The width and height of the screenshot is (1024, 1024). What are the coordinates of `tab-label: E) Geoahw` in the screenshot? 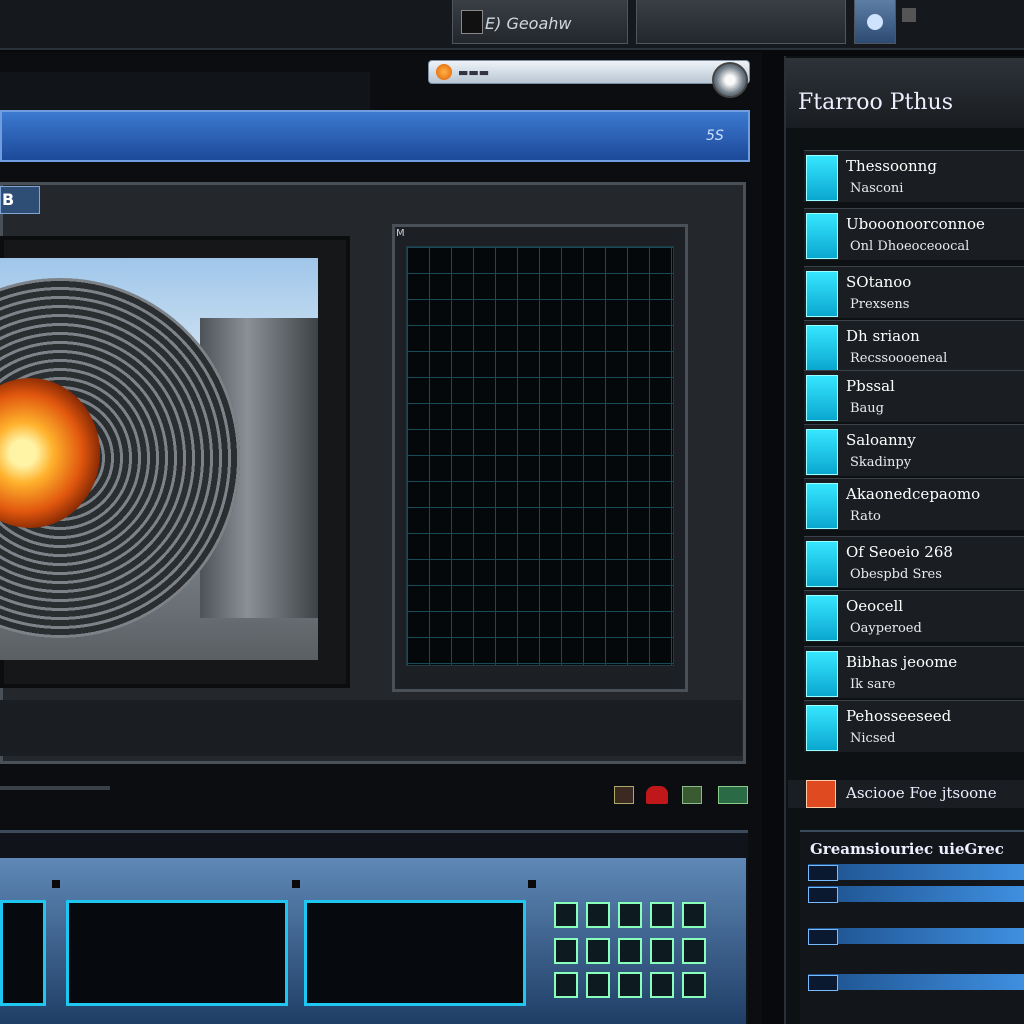 It's located at (528, 23).